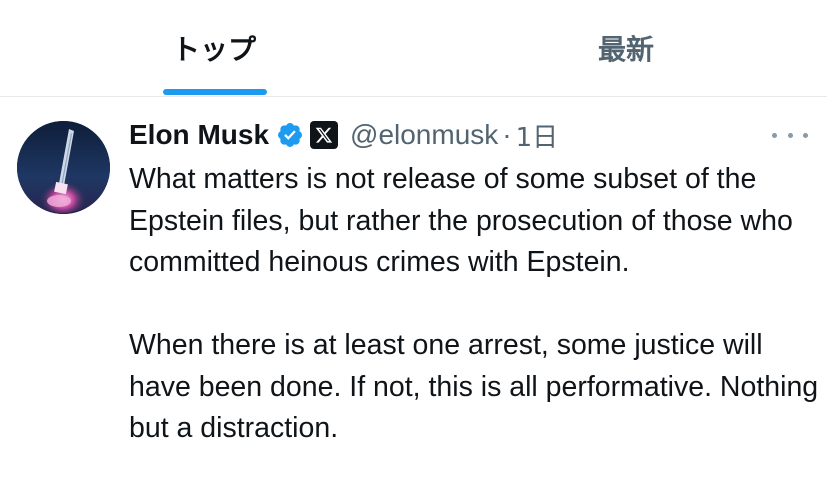 The image size is (827, 486). I want to click on verified-badge-icon, so click(290, 135).